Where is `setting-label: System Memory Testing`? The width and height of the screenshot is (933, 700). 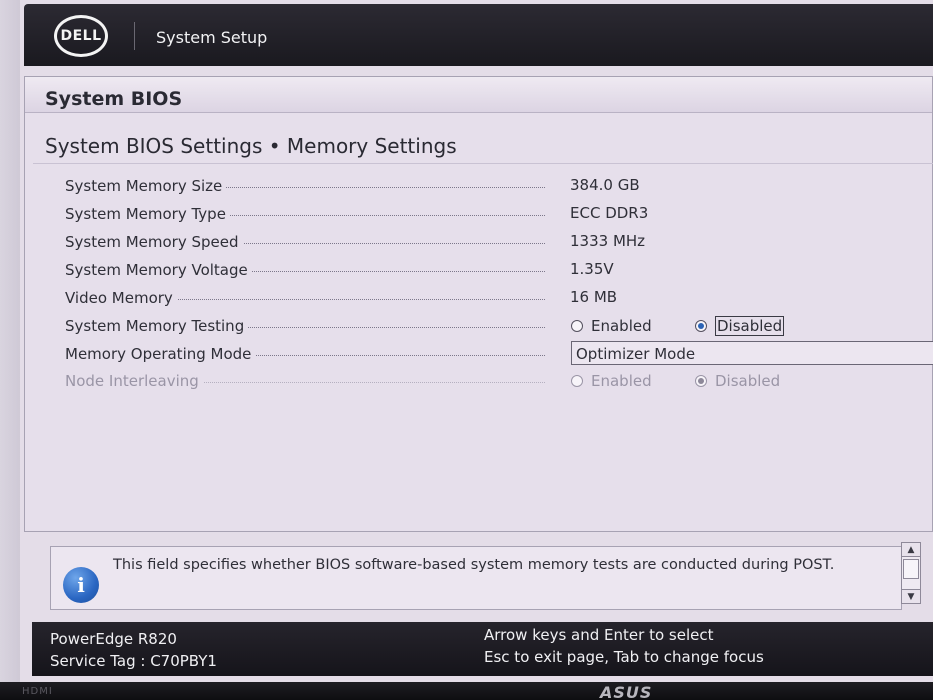 setting-label: System Memory Testing is located at coordinates (157, 326).